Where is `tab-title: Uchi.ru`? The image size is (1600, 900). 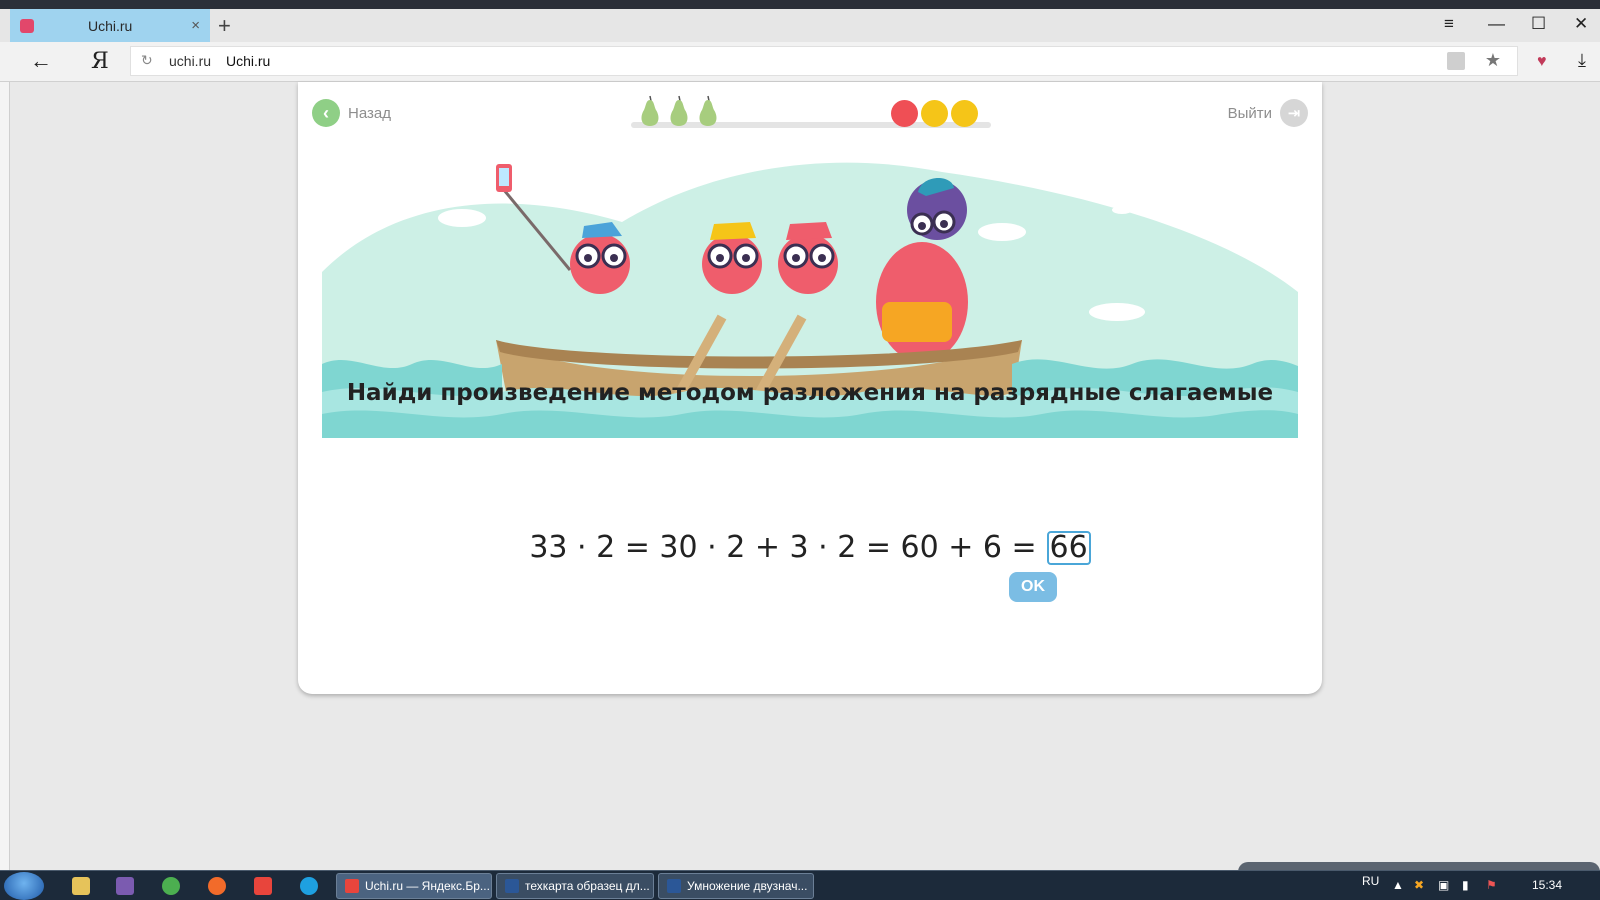 tab-title: Uchi.ru is located at coordinates (110, 25).